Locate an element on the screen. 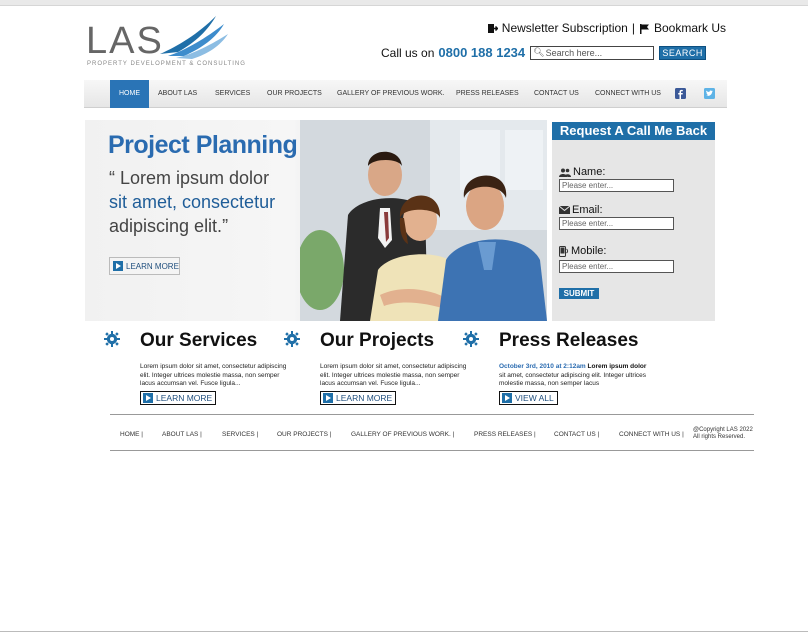  hero-quote-line3: adipiscing elit.” is located at coordinates (169, 226).